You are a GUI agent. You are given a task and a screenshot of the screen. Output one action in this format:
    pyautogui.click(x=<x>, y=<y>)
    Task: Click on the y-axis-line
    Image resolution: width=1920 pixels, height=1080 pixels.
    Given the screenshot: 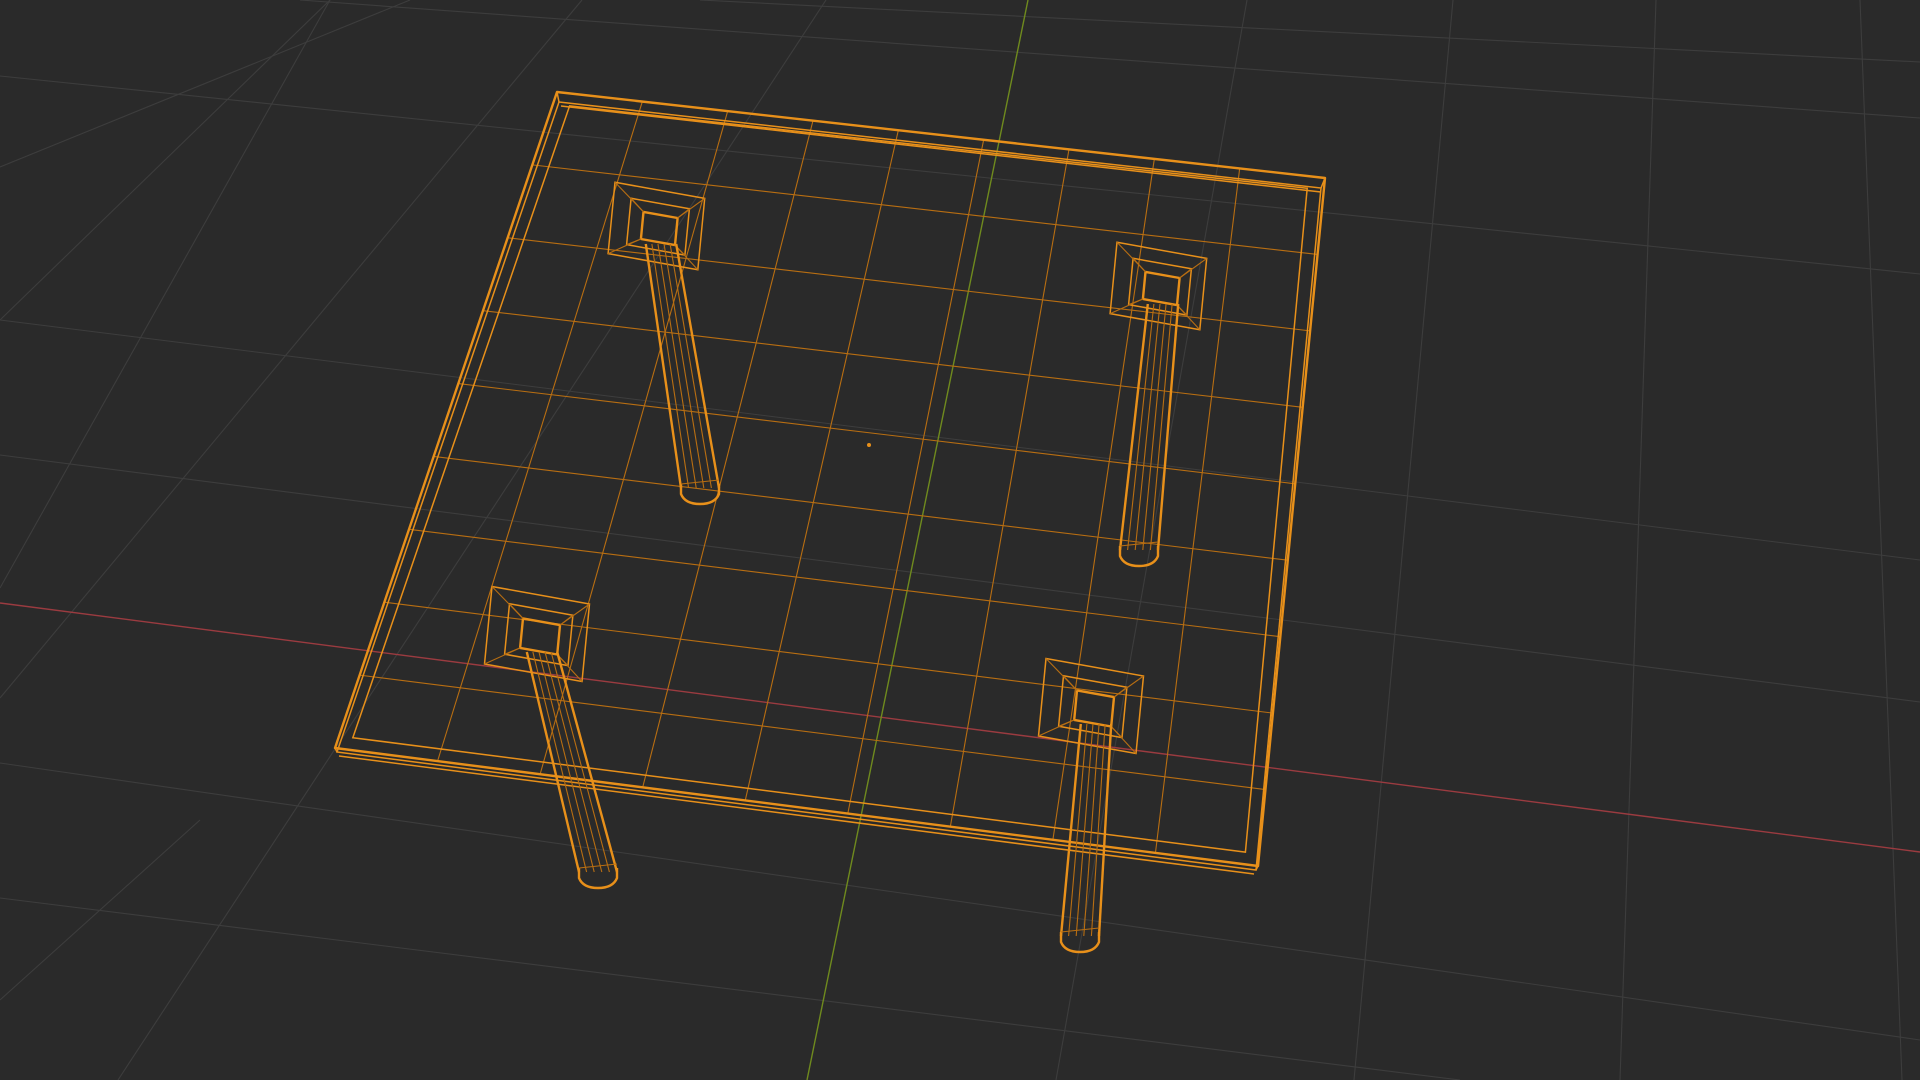 What is the action you would take?
    pyautogui.click(x=917, y=540)
    